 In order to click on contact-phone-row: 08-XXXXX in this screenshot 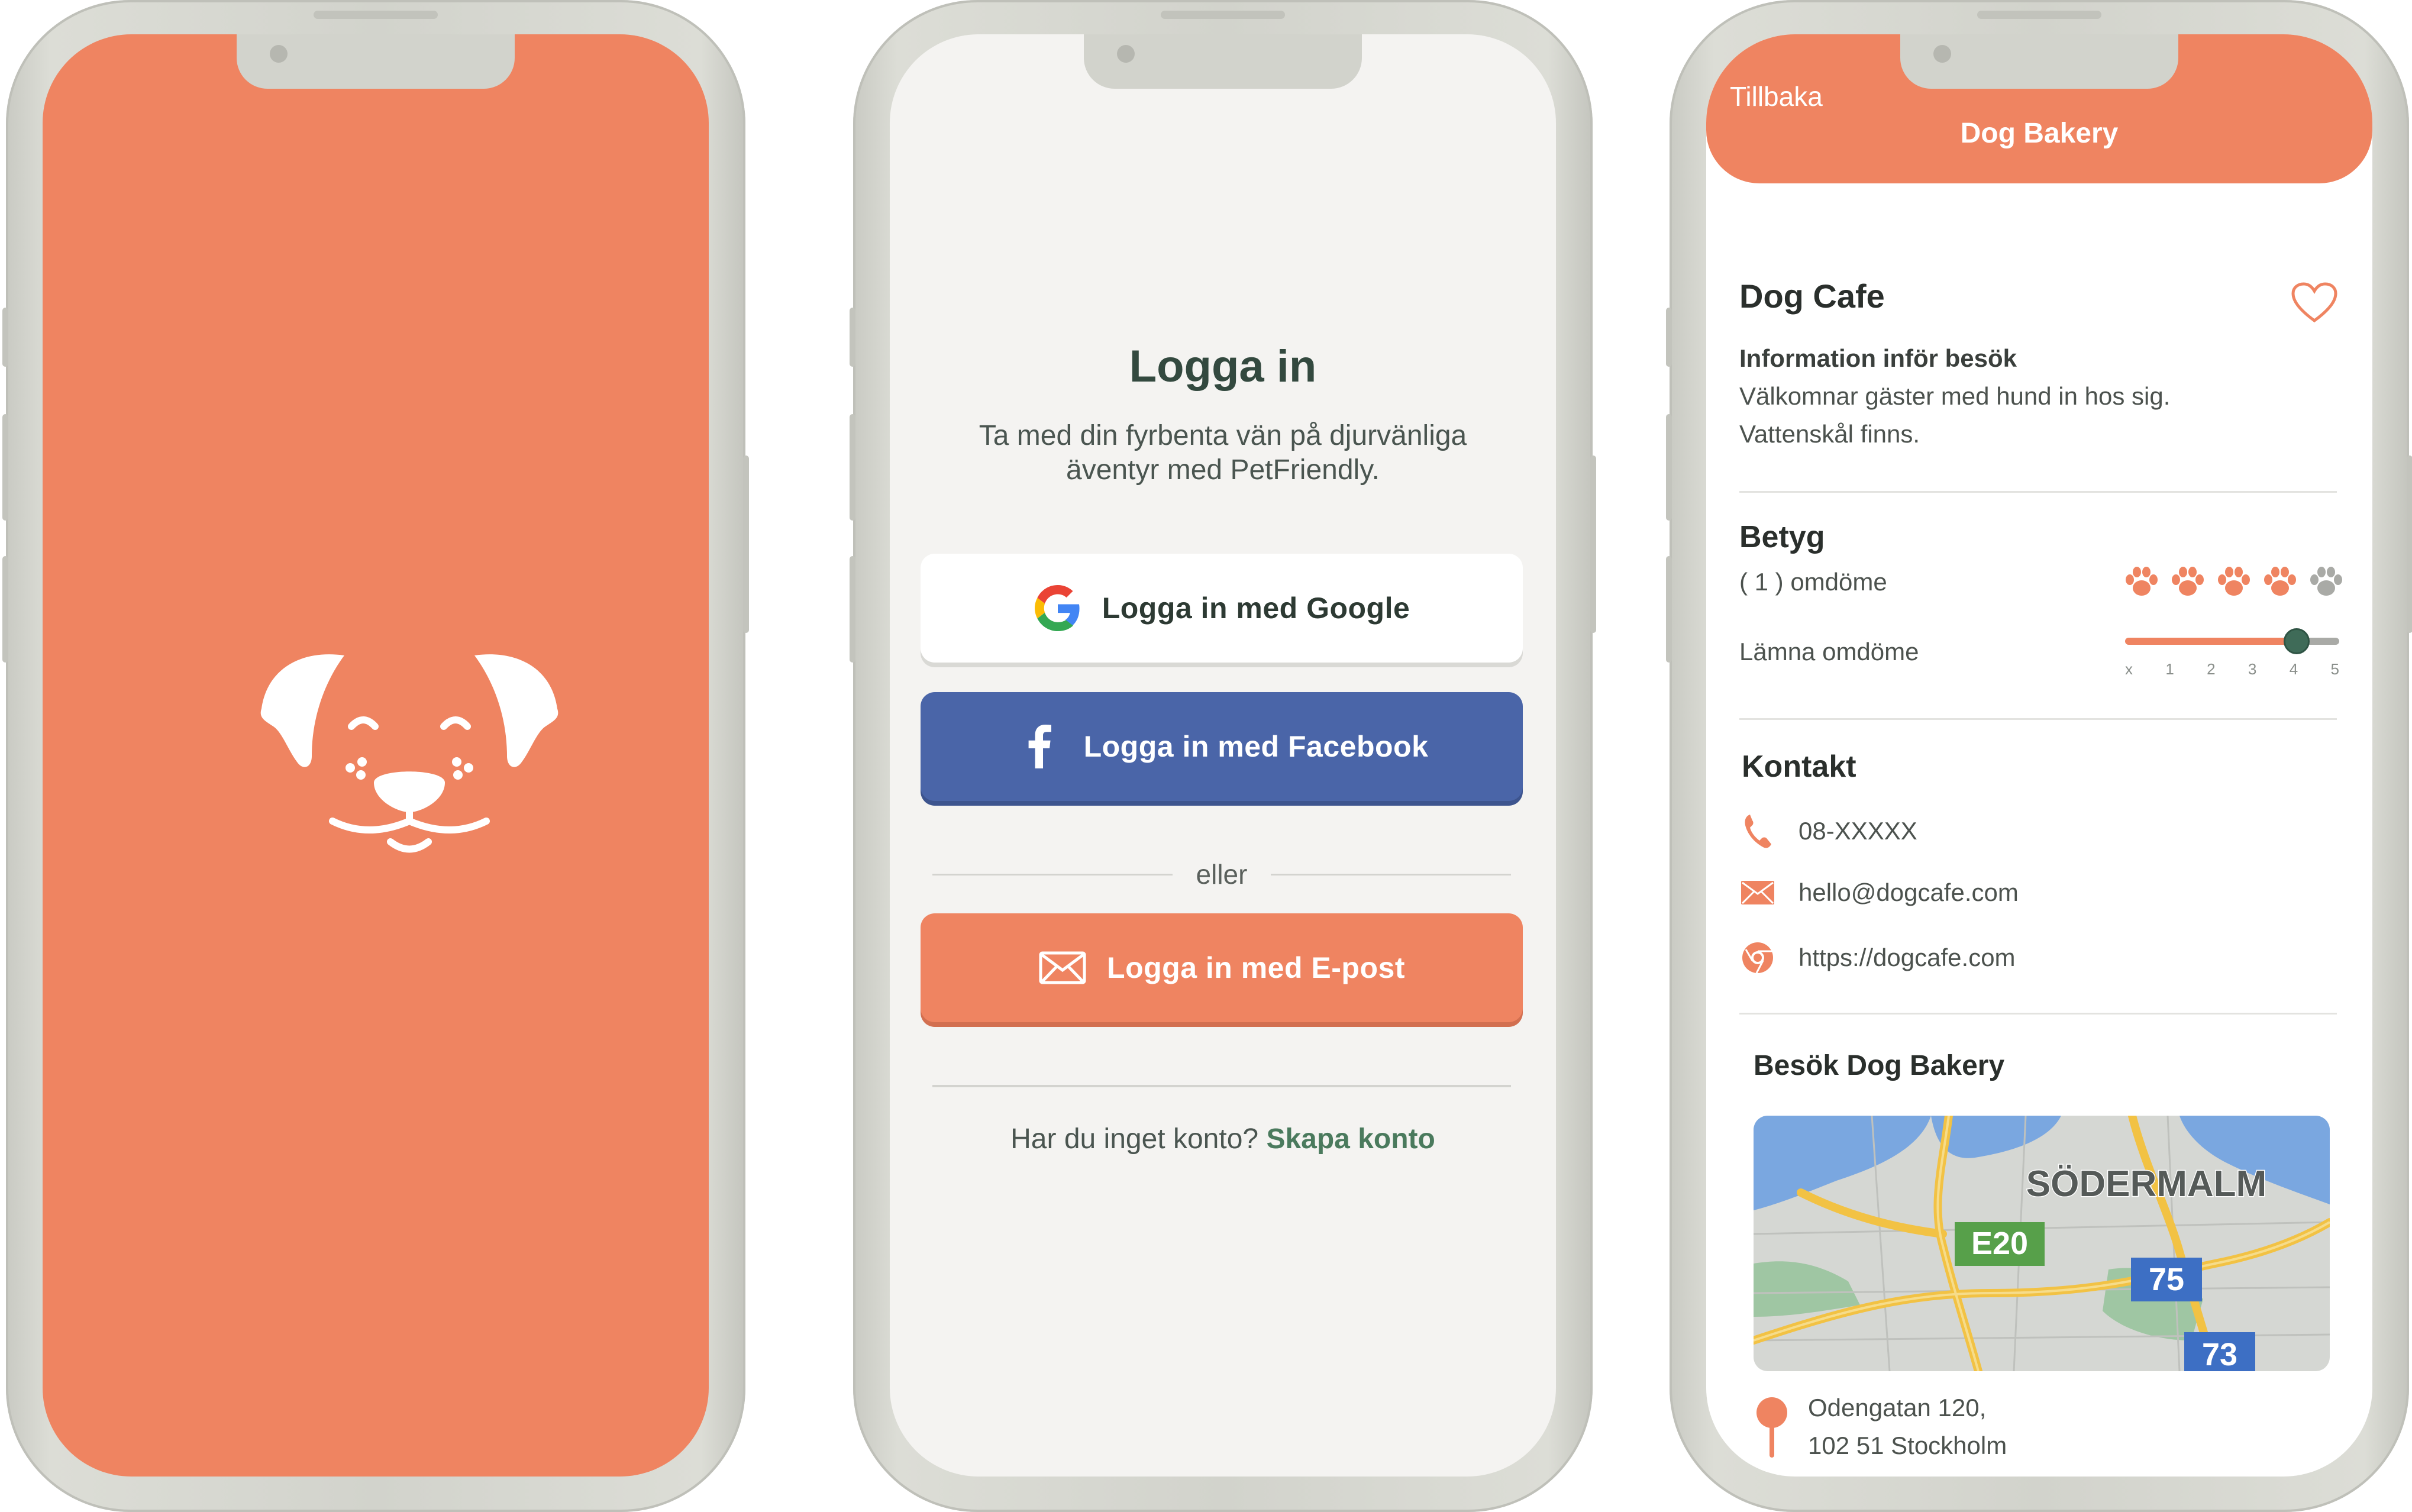, I will do `click(1828, 831)`.